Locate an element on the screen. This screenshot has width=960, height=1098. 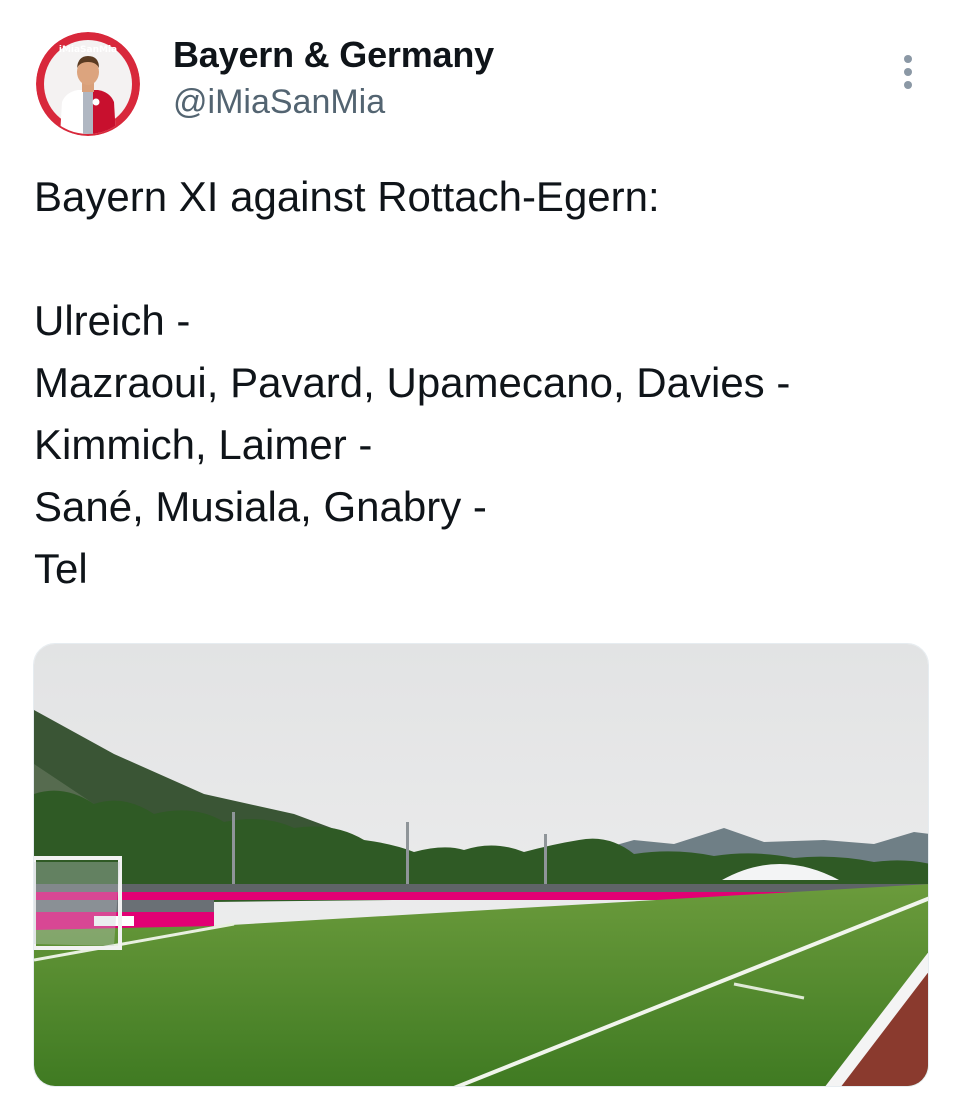
tweet-line: Kimmich, Laimer - is located at coordinates (203, 444).